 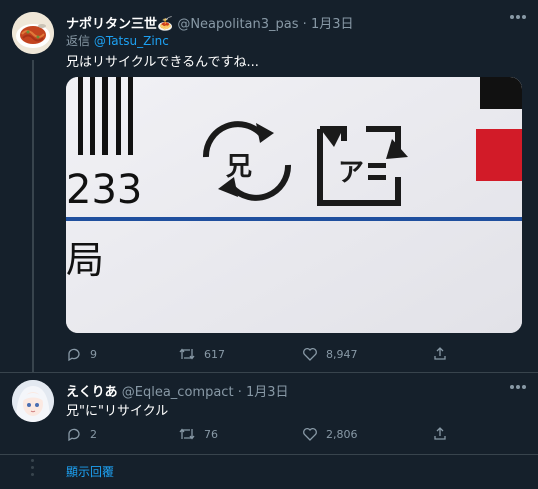 I want to click on like-count: 8,947, so click(x=342, y=354).